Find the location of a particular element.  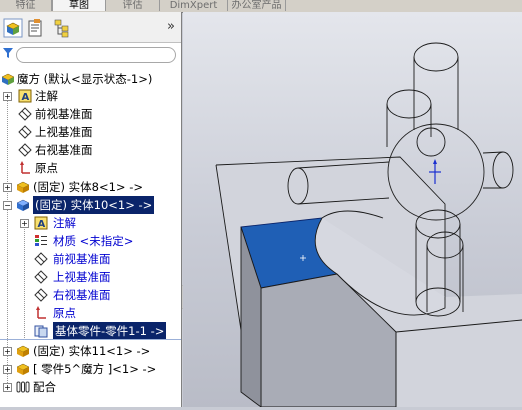

tree-item-child-top-plane: 上视基准面 is located at coordinates (90, 277).